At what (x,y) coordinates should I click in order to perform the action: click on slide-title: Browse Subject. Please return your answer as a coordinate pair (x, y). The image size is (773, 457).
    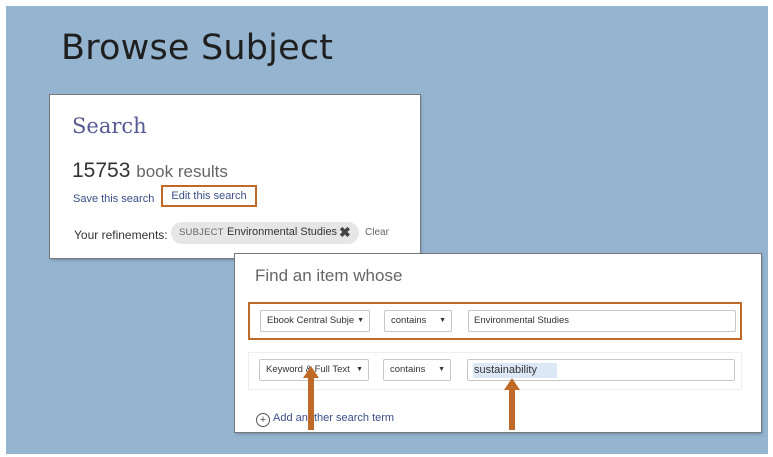
    Looking at the image, I should click on (197, 48).